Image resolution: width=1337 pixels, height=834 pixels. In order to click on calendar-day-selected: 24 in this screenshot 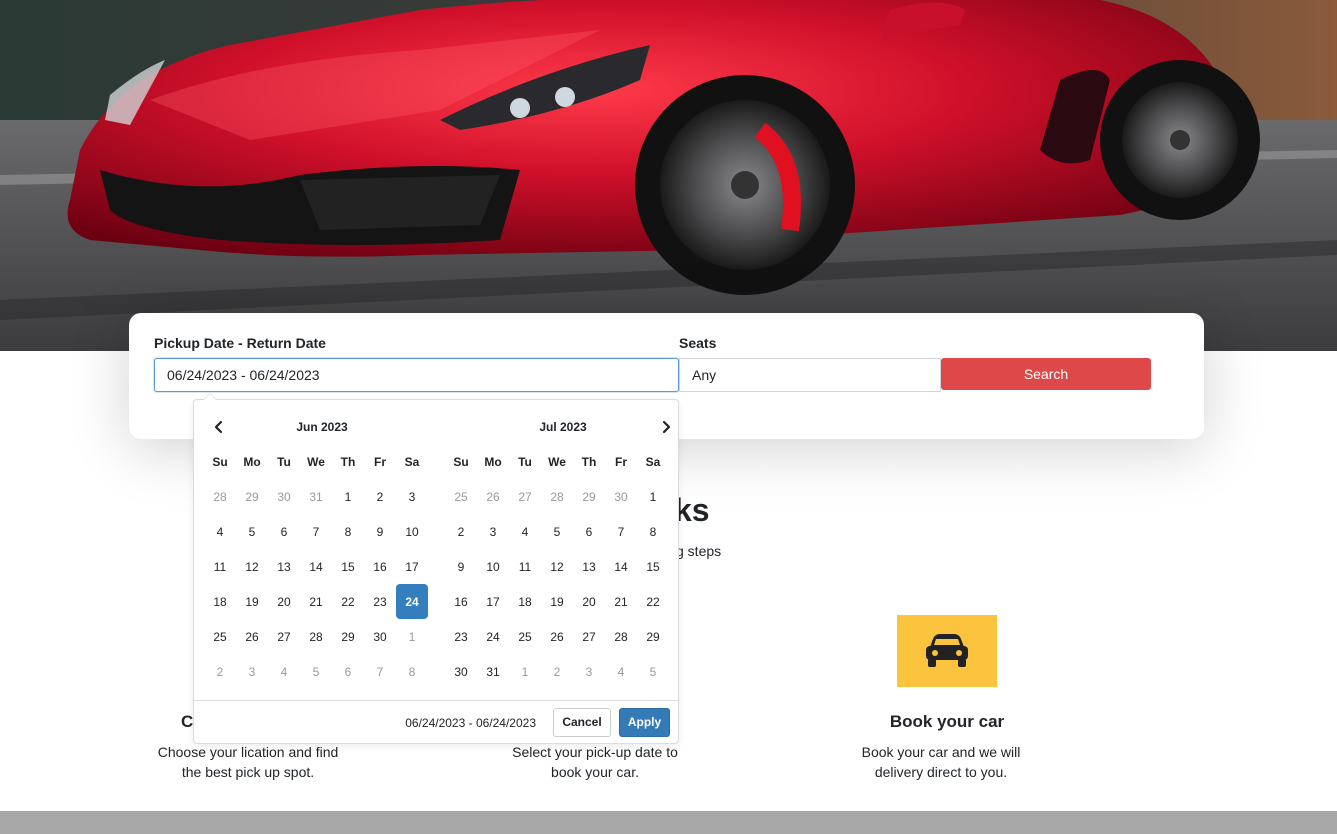, I will do `click(412, 601)`.